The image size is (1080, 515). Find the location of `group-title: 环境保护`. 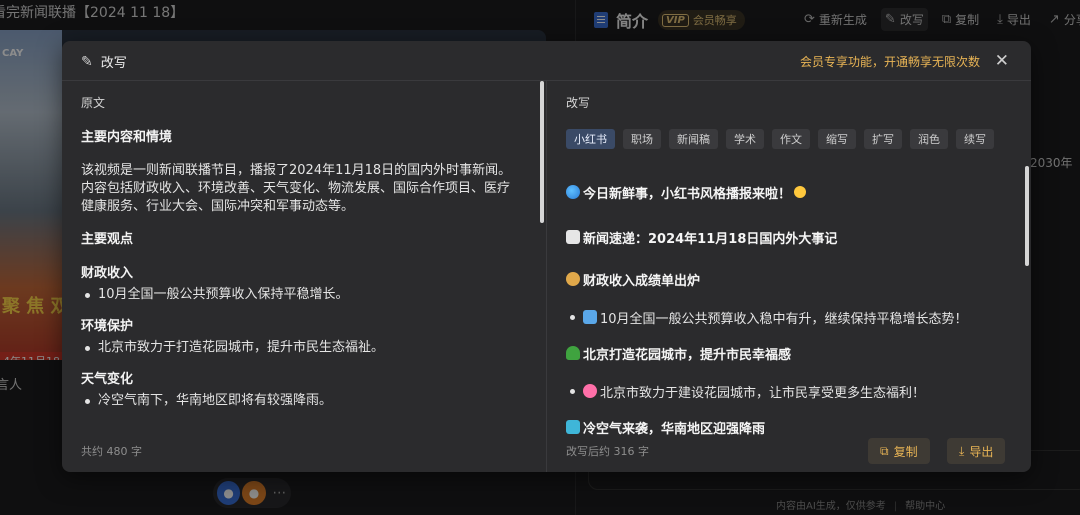

group-title: 环境保护 is located at coordinates (107, 326).